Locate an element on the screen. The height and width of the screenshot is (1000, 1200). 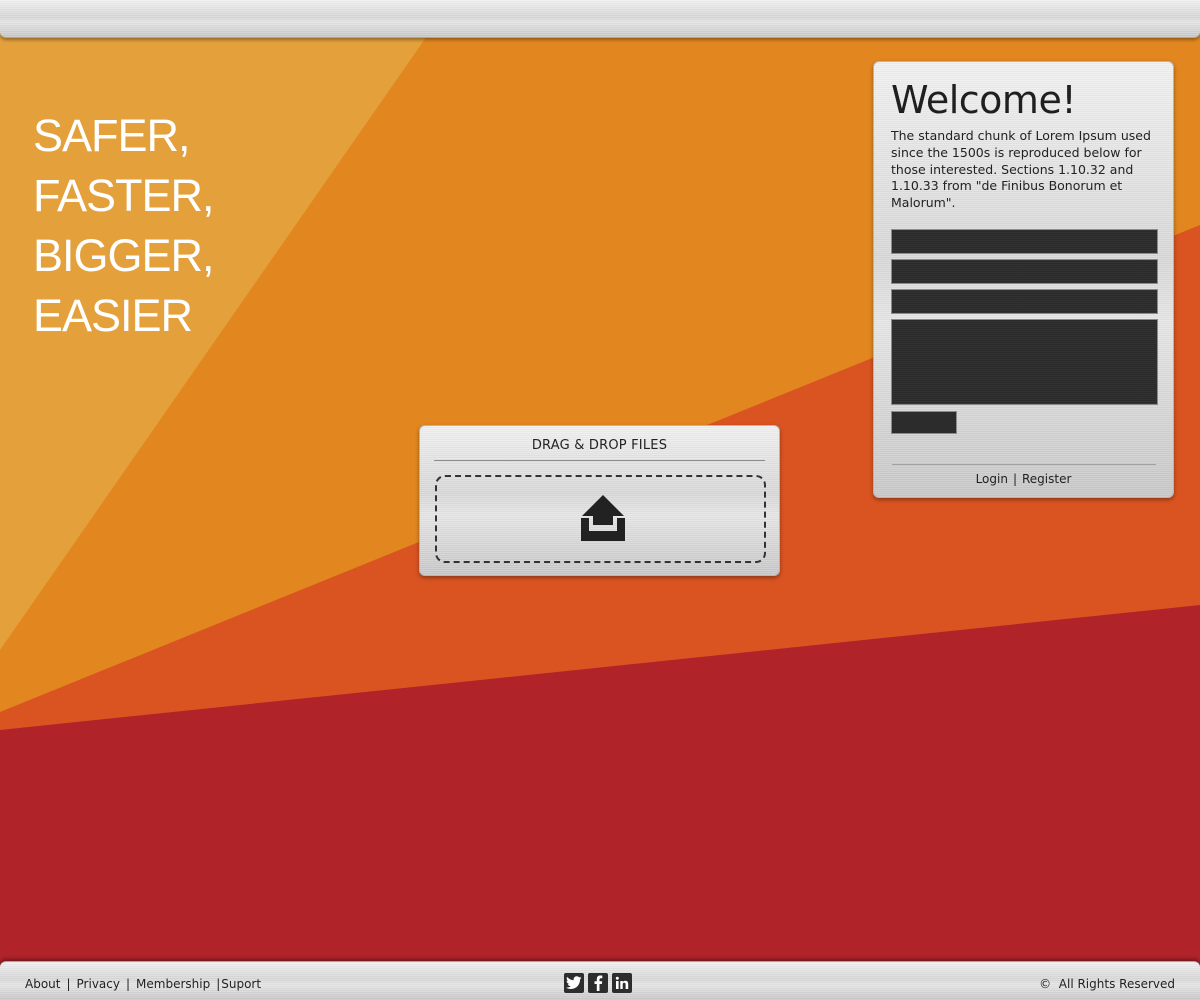
drop-panel: DRAG & DROP FILES is located at coordinates (599, 500).